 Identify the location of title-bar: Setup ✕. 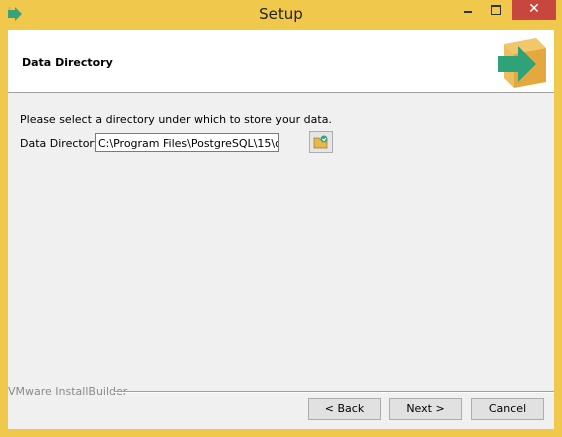
(281, 15).